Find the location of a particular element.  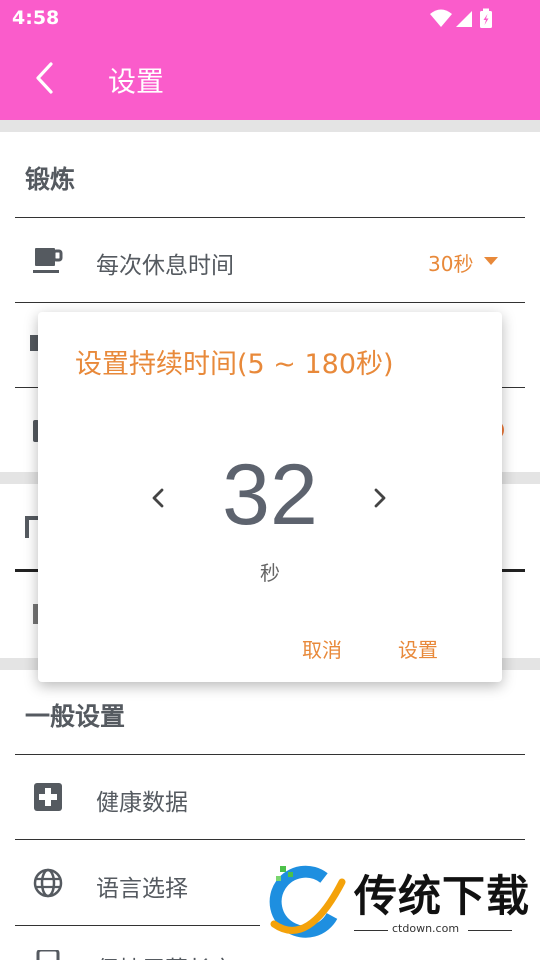

section-title-general: 一般设置 is located at coordinates (75, 716).